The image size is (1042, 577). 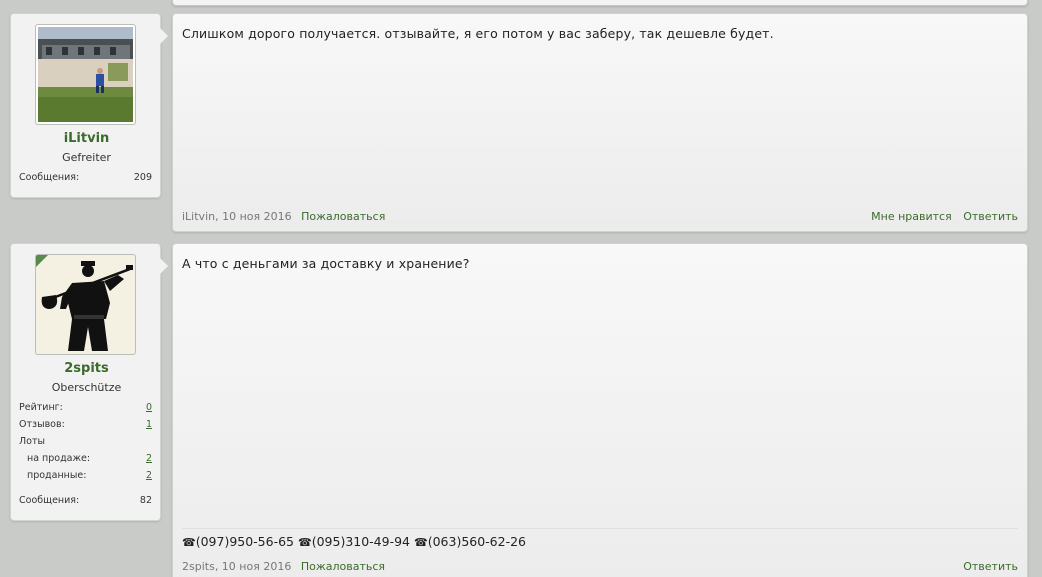 What do you see at coordinates (86, 138) in the screenshot?
I see `username: iLitvin` at bounding box center [86, 138].